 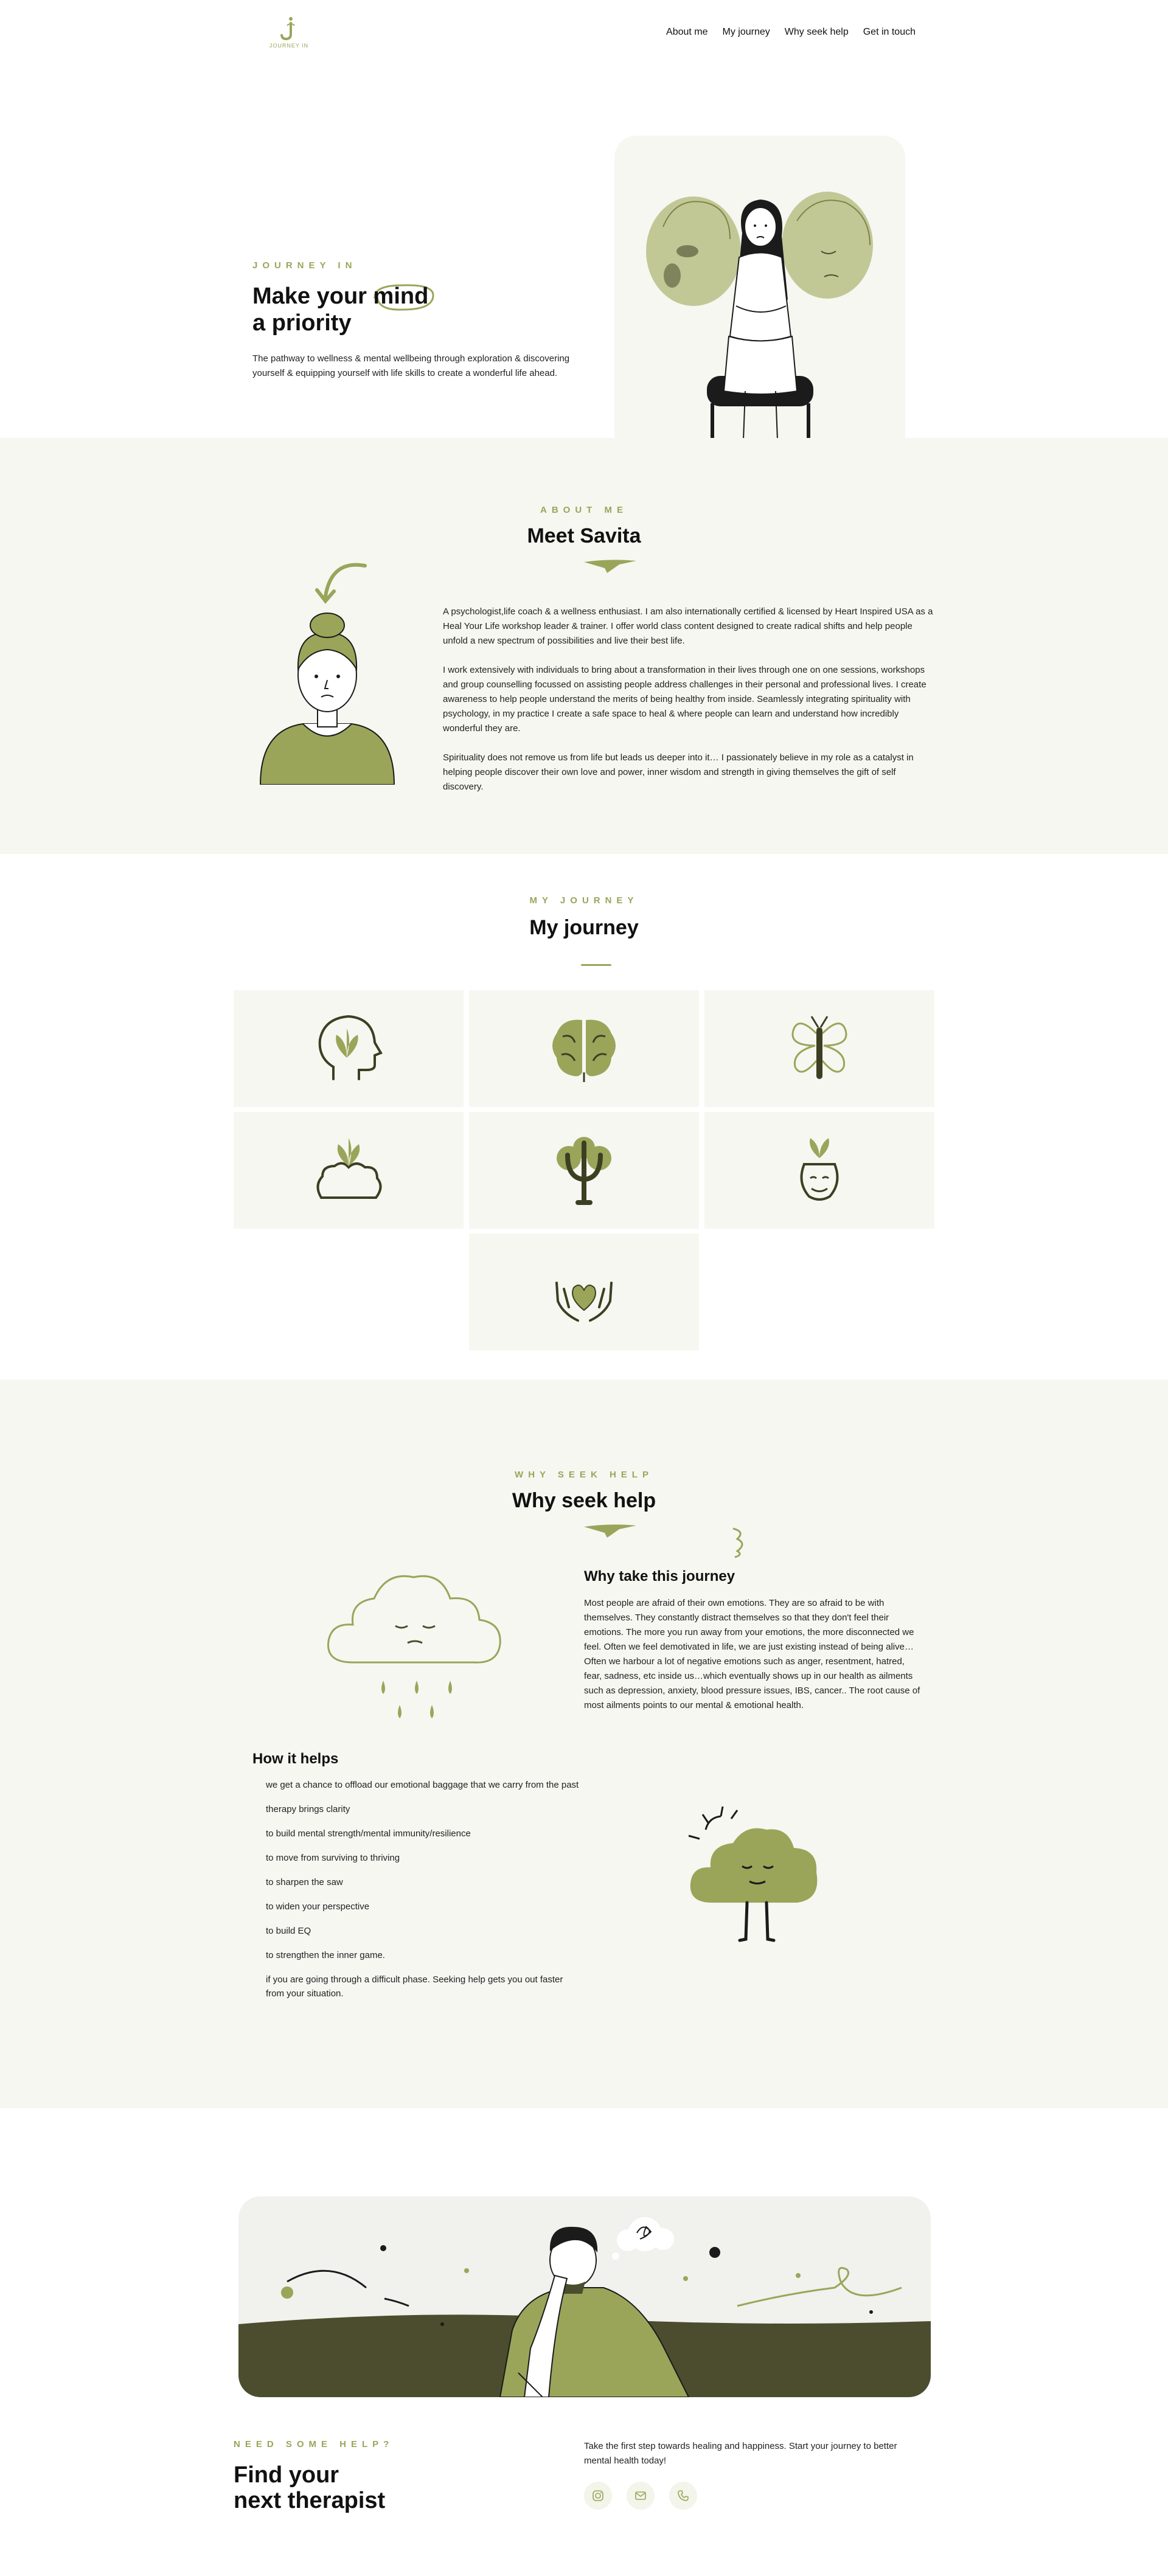 I want to click on list-item: to build EQ, so click(x=288, y=1931).